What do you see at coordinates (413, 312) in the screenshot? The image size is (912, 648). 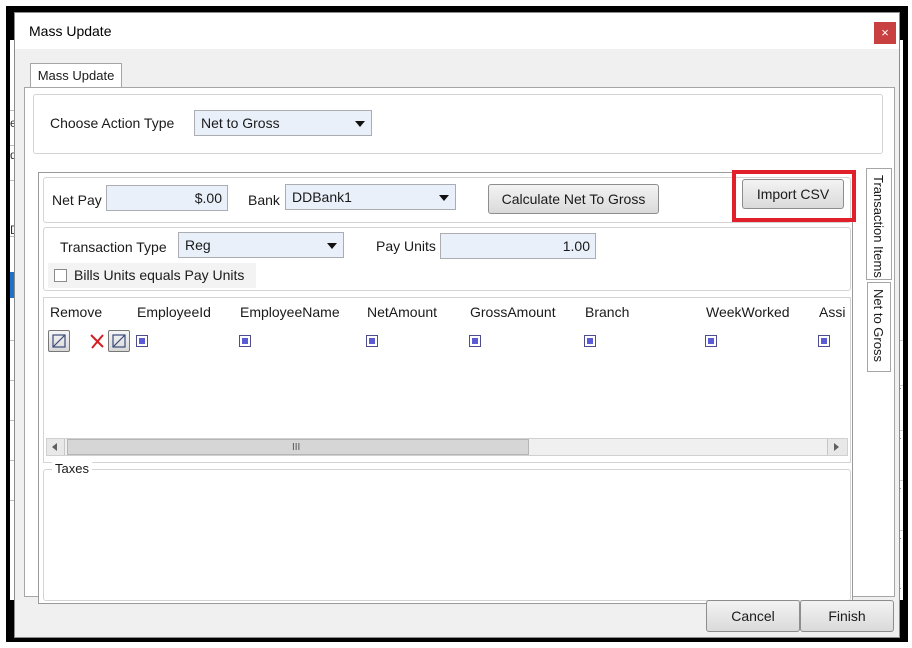 I see `column-net-amount: NetAmount` at bounding box center [413, 312].